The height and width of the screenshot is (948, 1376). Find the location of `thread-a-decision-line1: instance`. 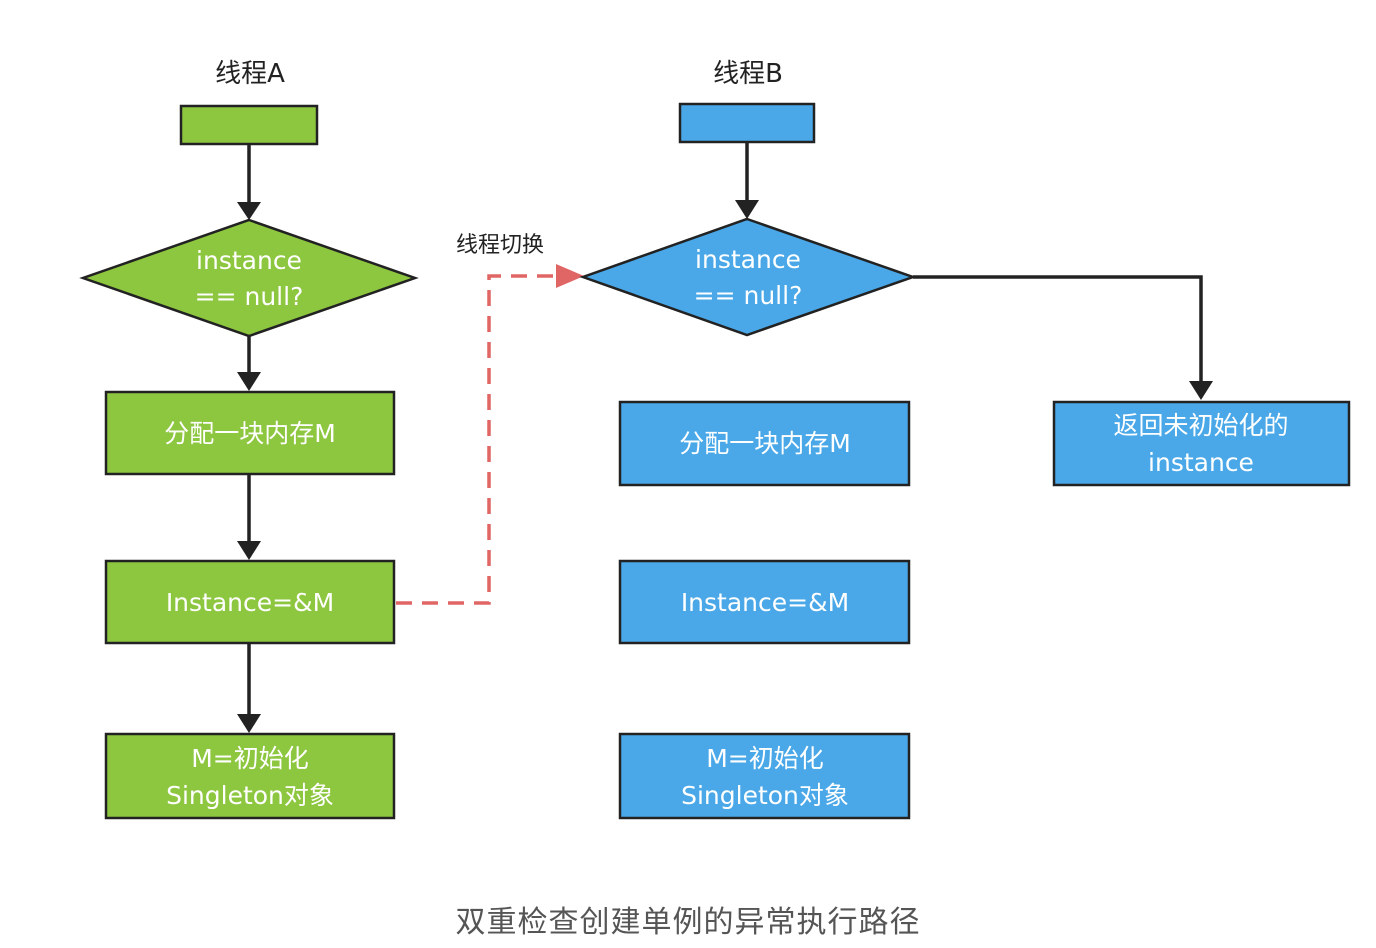

thread-a-decision-line1: instance is located at coordinates (249, 260).